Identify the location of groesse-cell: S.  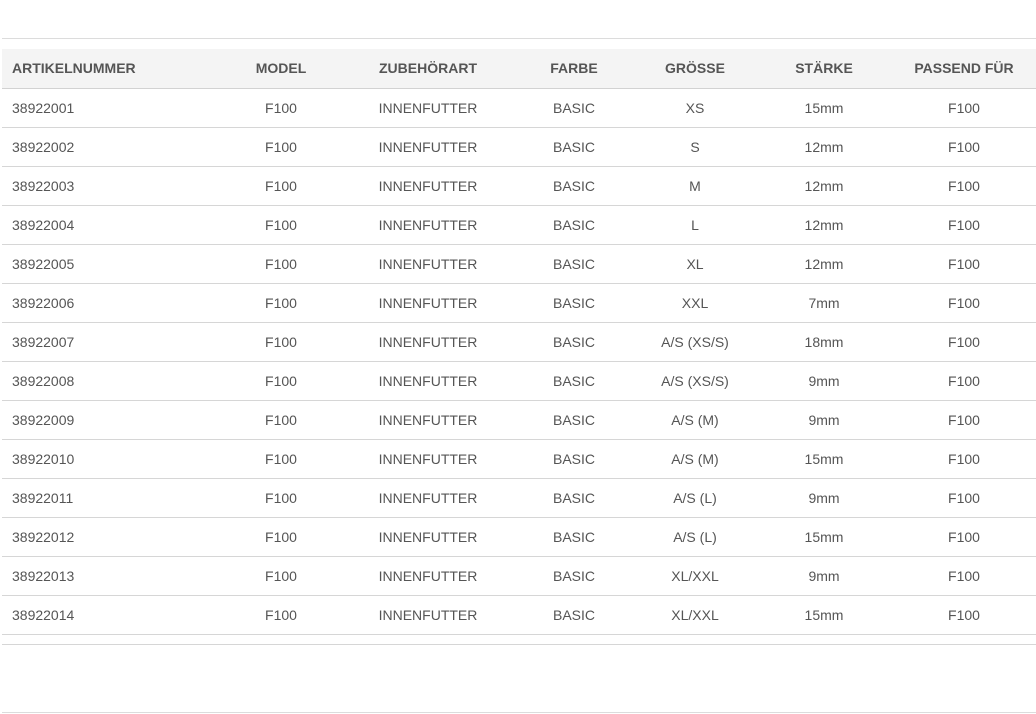
(695, 147).